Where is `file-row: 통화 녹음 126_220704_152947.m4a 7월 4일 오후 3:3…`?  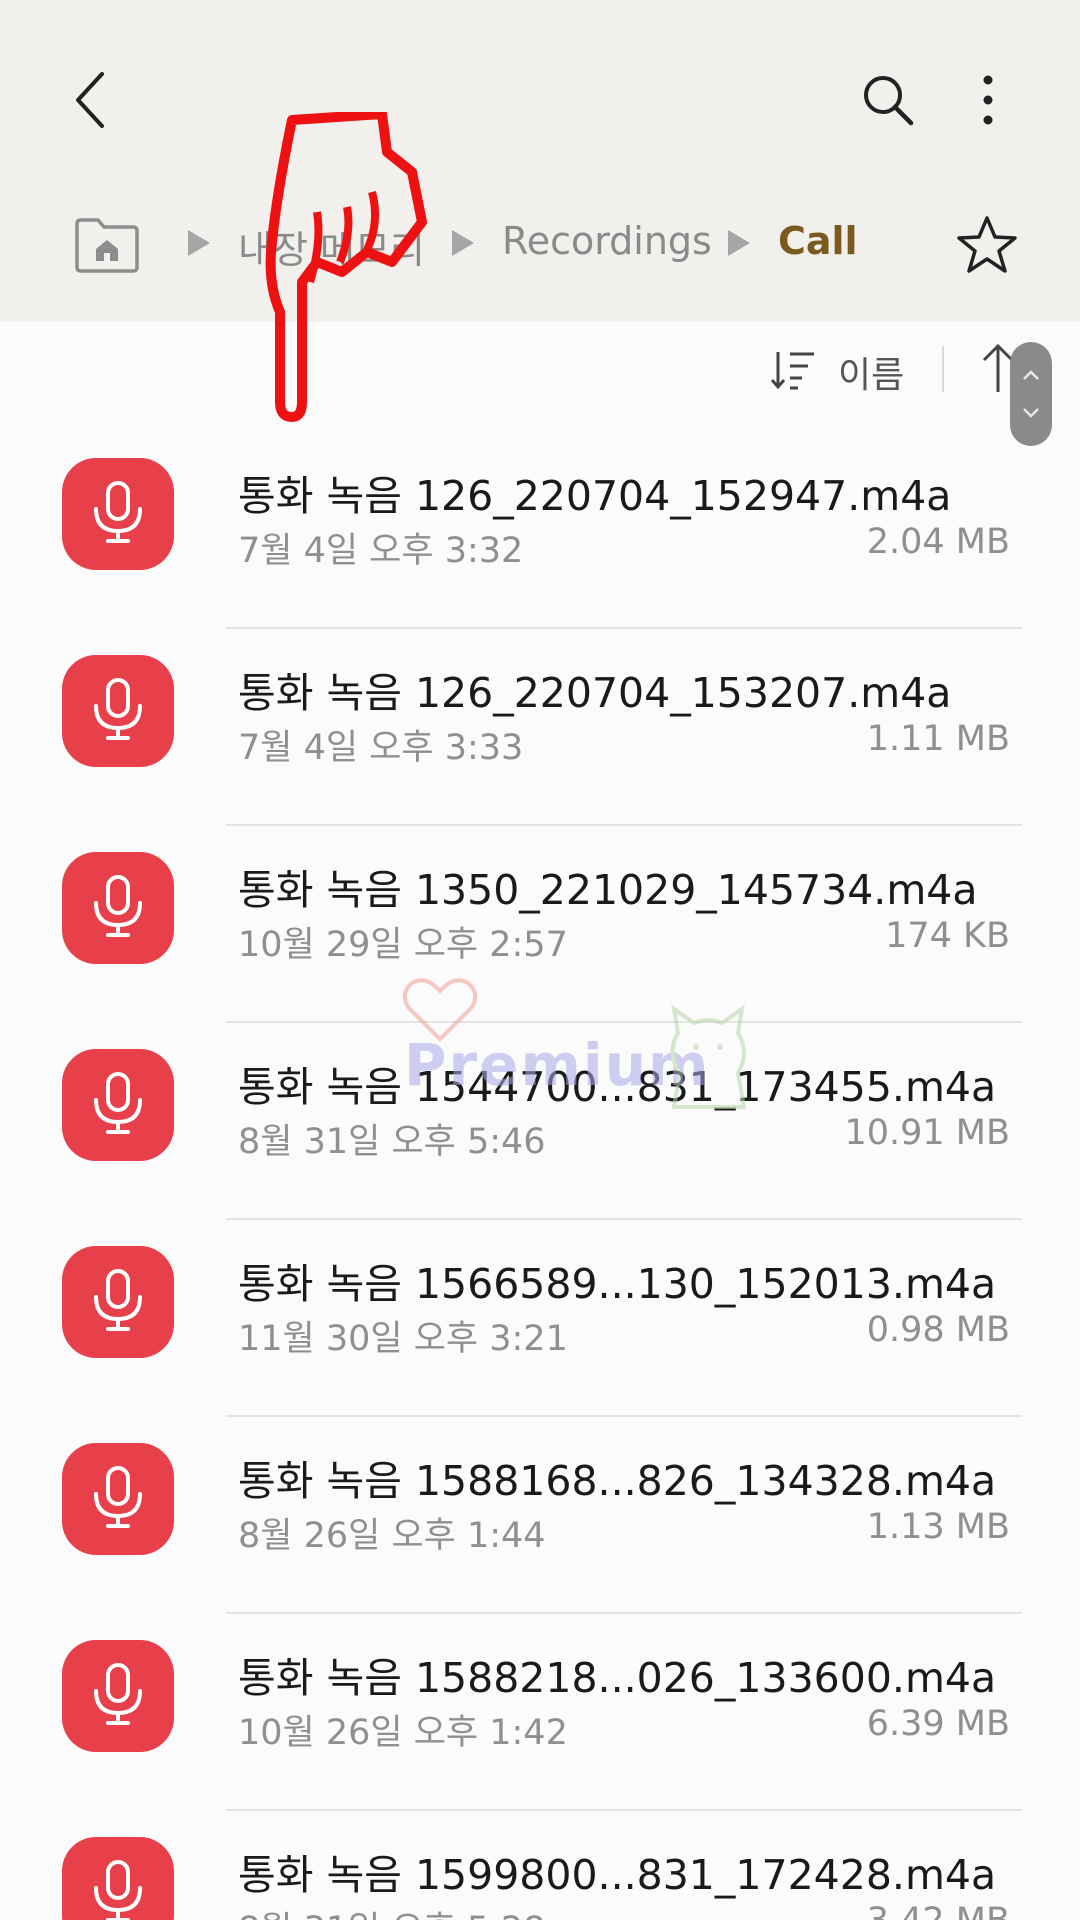 file-row: 통화 녹음 126_220704_152947.m4a 7월 4일 오후 3:3… is located at coordinates (540, 530).